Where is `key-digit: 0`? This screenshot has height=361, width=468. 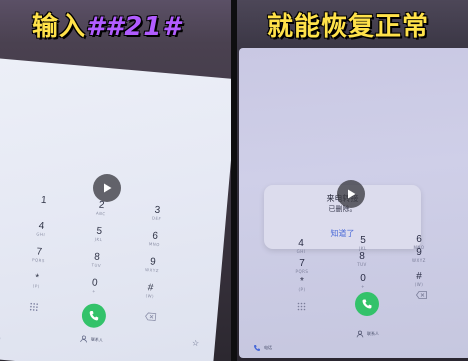
key-digit: 0 is located at coordinates (363, 278).